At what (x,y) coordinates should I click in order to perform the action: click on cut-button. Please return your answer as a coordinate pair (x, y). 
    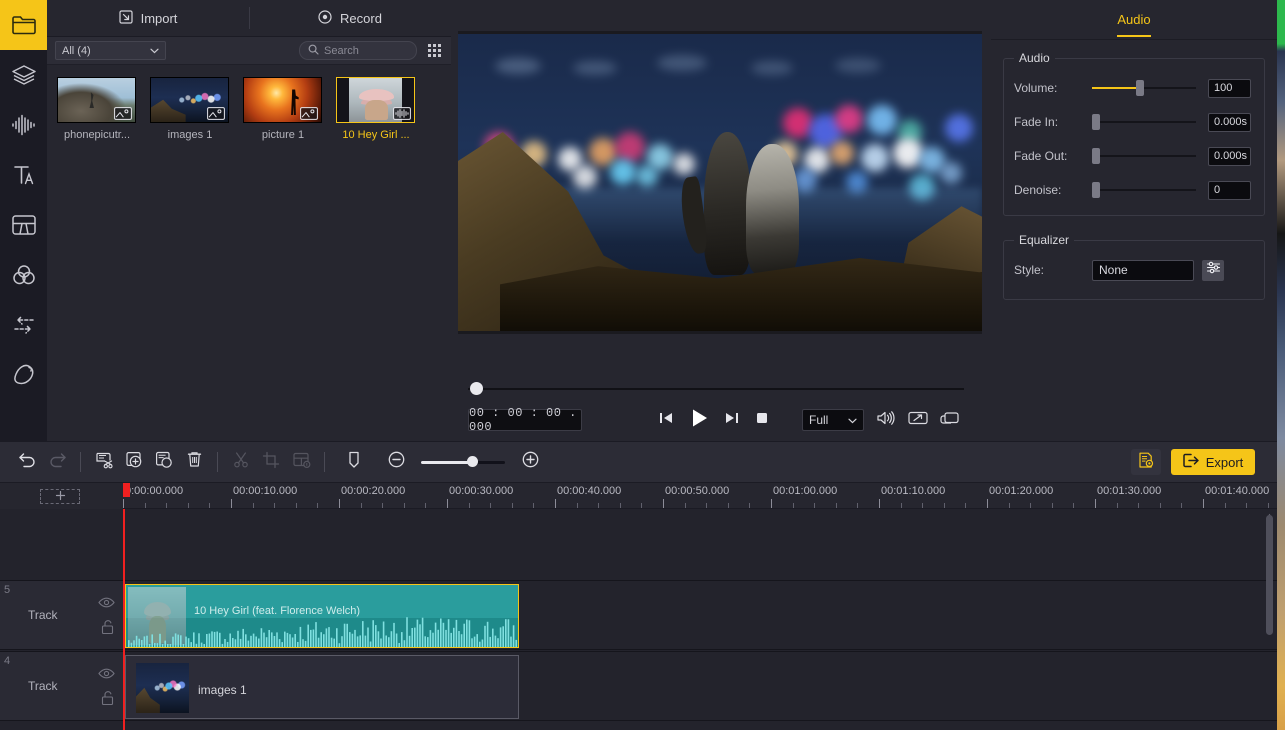
    Looking at the image, I should click on (241, 462).